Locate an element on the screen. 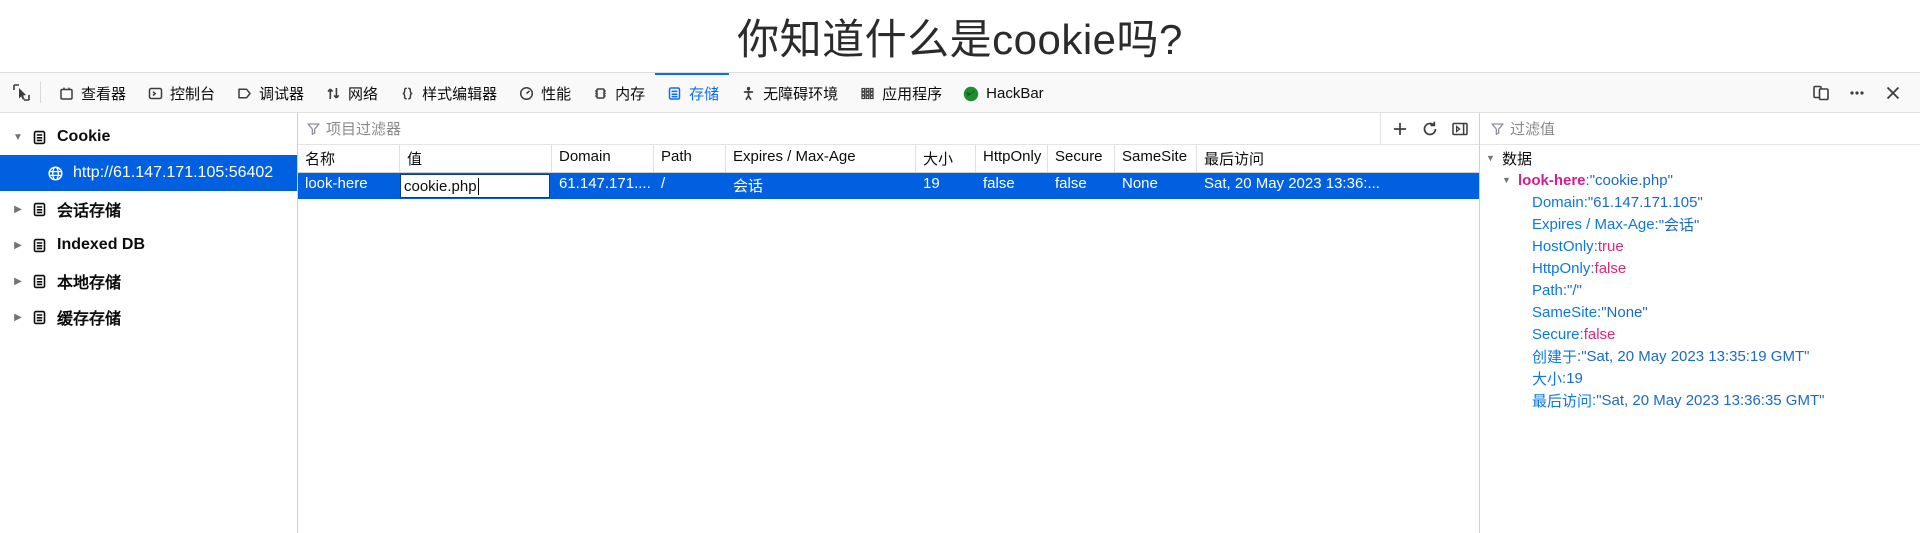 This screenshot has width=1920, height=533. tab-label: 无障碍环境 is located at coordinates (801, 94).